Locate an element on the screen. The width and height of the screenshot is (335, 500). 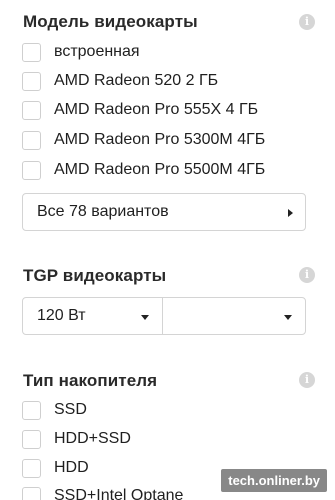
chevron-right-icon is located at coordinates (290, 213).